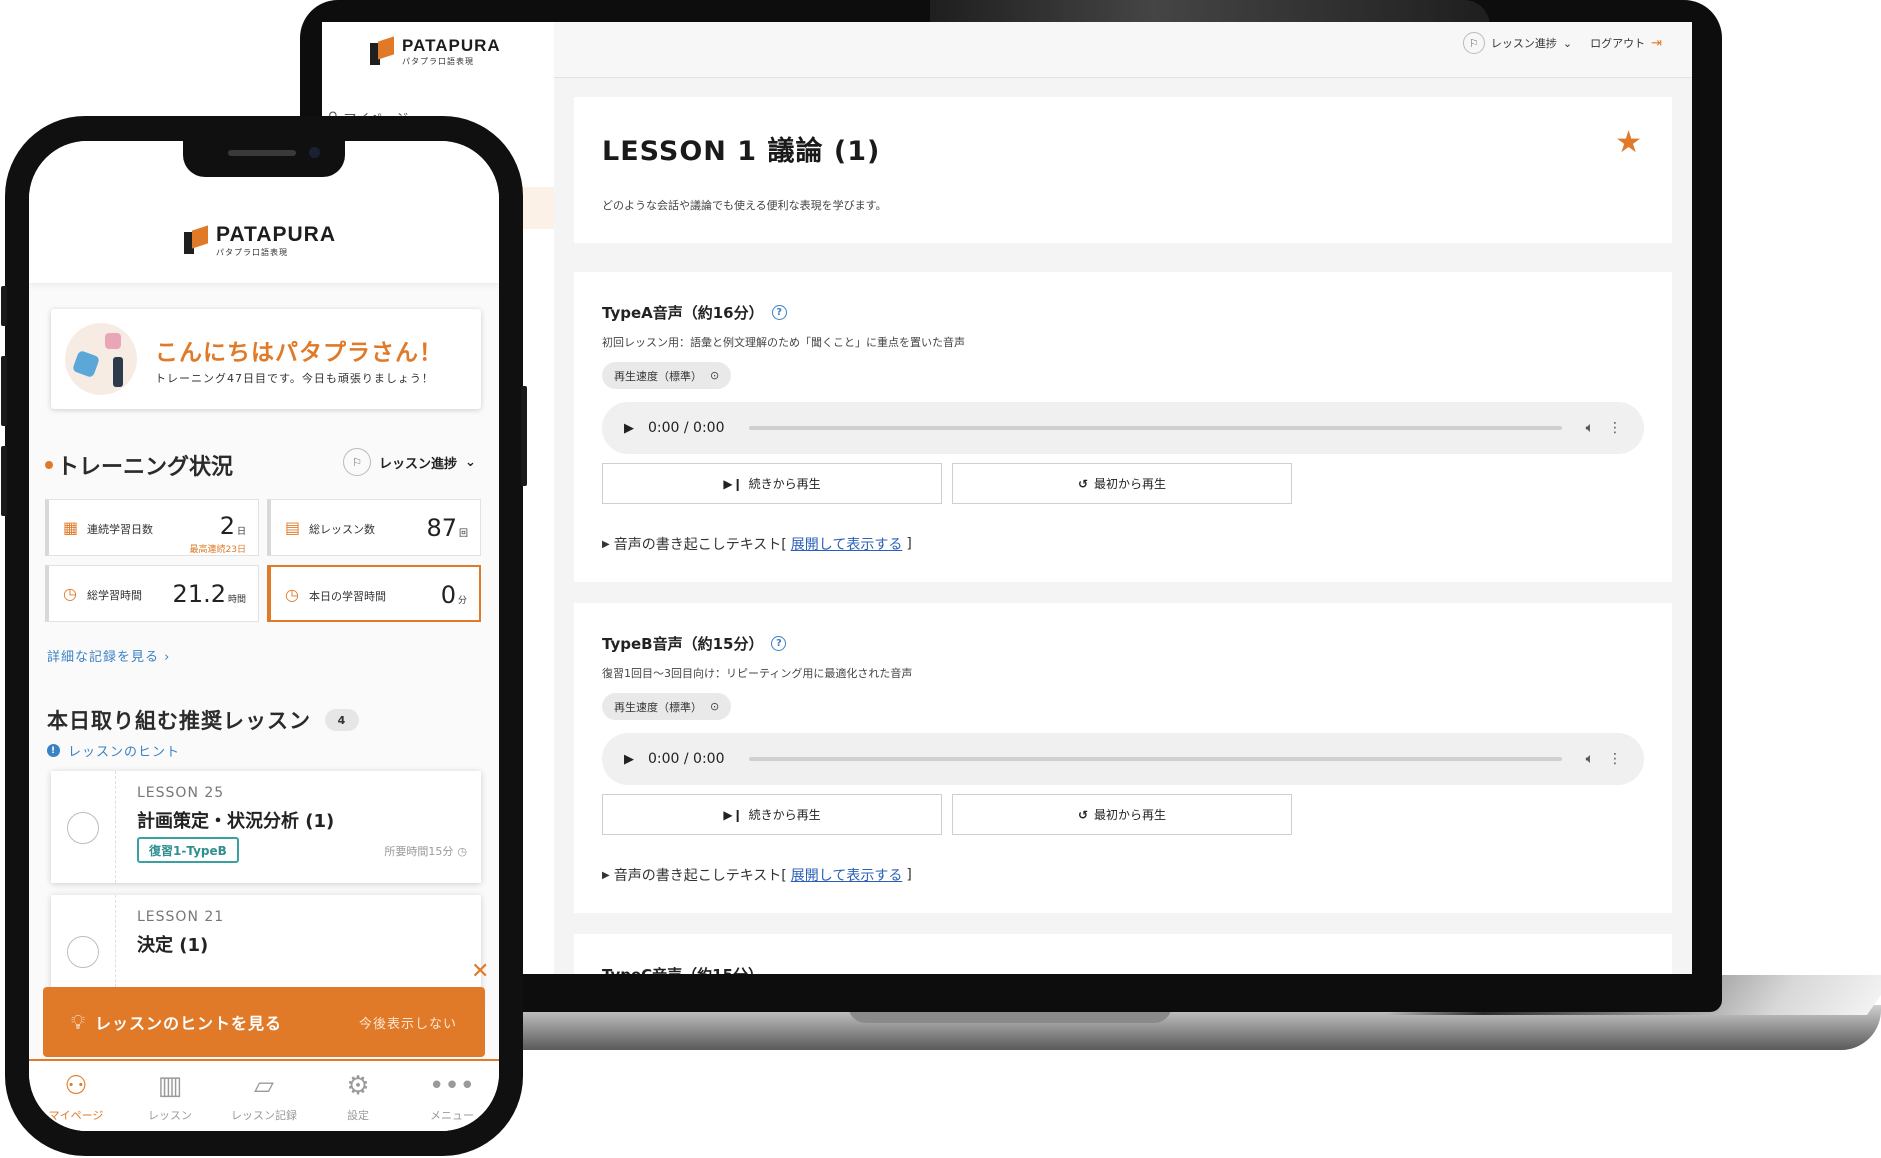 The image size is (1881, 1158). Describe the element at coordinates (447, 528) in the screenshot. I see `stat-value: 87 回` at that location.